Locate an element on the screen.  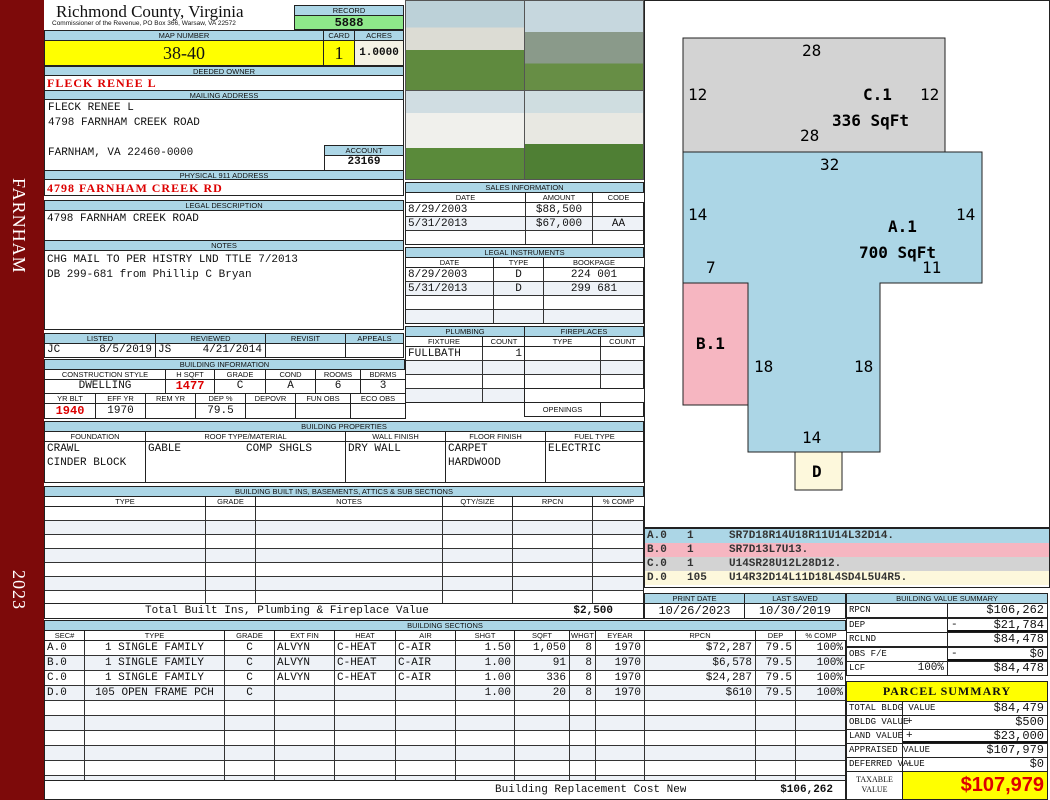
section-cell: 1970 is located at coordinates (620, 648).